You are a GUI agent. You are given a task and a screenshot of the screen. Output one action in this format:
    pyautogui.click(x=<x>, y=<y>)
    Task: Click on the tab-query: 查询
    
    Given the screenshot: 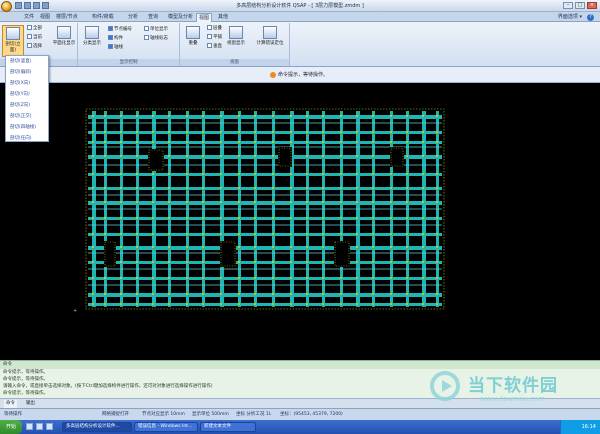 What is the action you would take?
    pyautogui.click(x=153, y=17)
    